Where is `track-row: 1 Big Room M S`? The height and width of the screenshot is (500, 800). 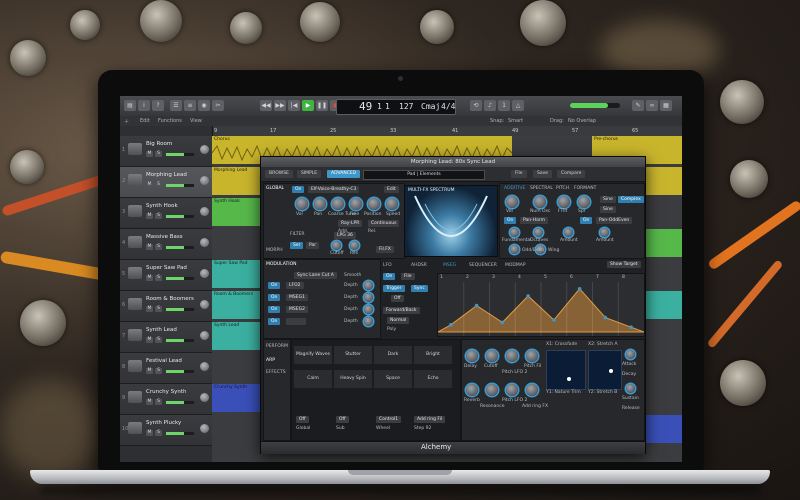
track-row: 1 Big Room M S is located at coordinates (166, 151).